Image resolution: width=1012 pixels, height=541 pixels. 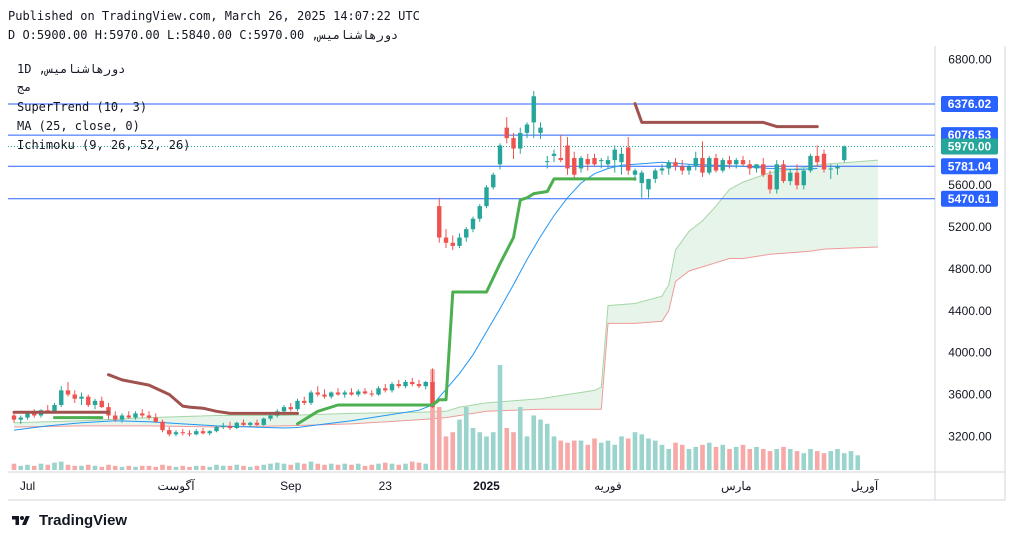 What do you see at coordinates (970, 269) in the screenshot?
I see `y-tick-label: 4800.00` at bounding box center [970, 269].